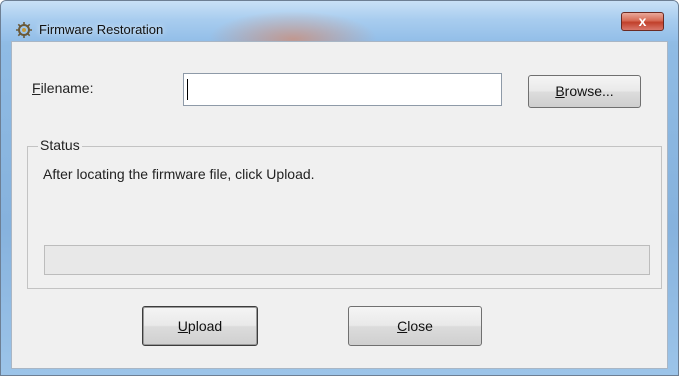 The image size is (679, 381). What do you see at coordinates (63, 88) in the screenshot?
I see `filename-label: Filename:` at bounding box center [63, 88].